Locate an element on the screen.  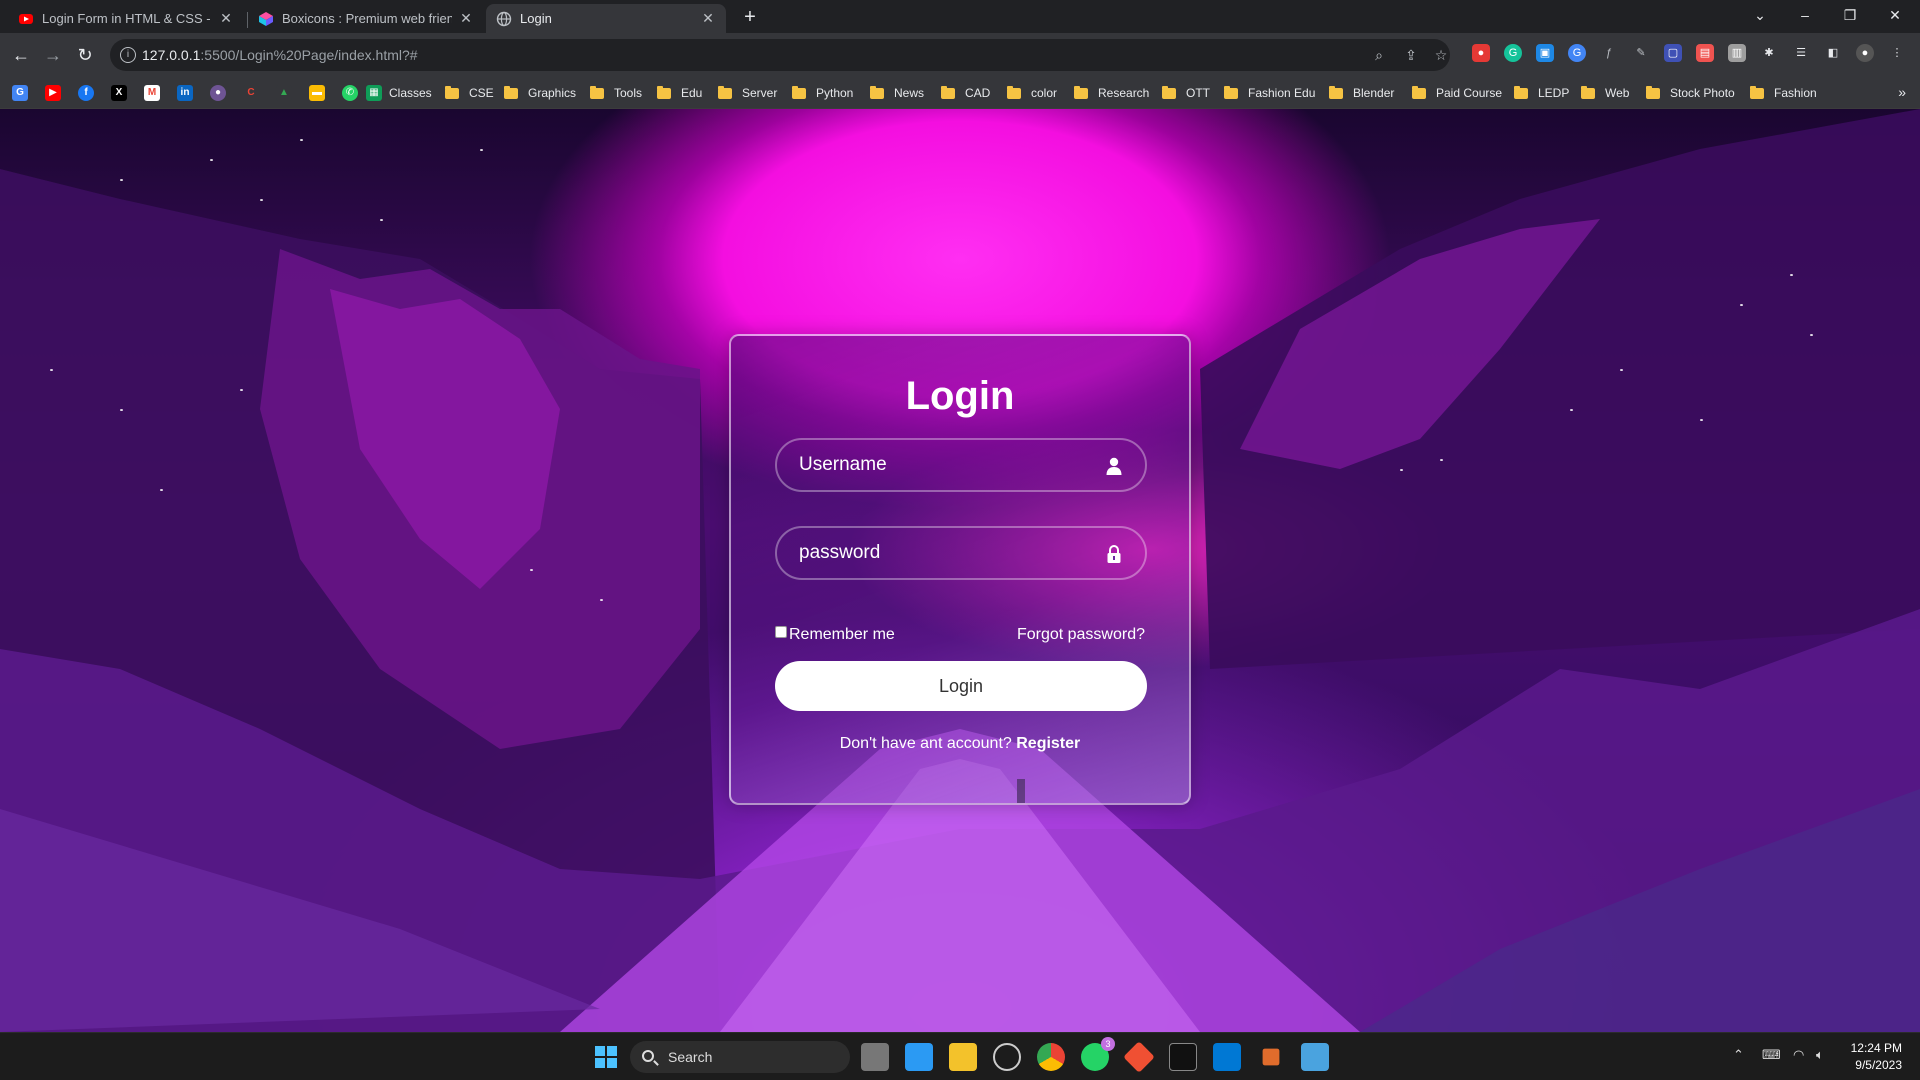
profile-avatar: ● is located at coordinates (1865, 53).